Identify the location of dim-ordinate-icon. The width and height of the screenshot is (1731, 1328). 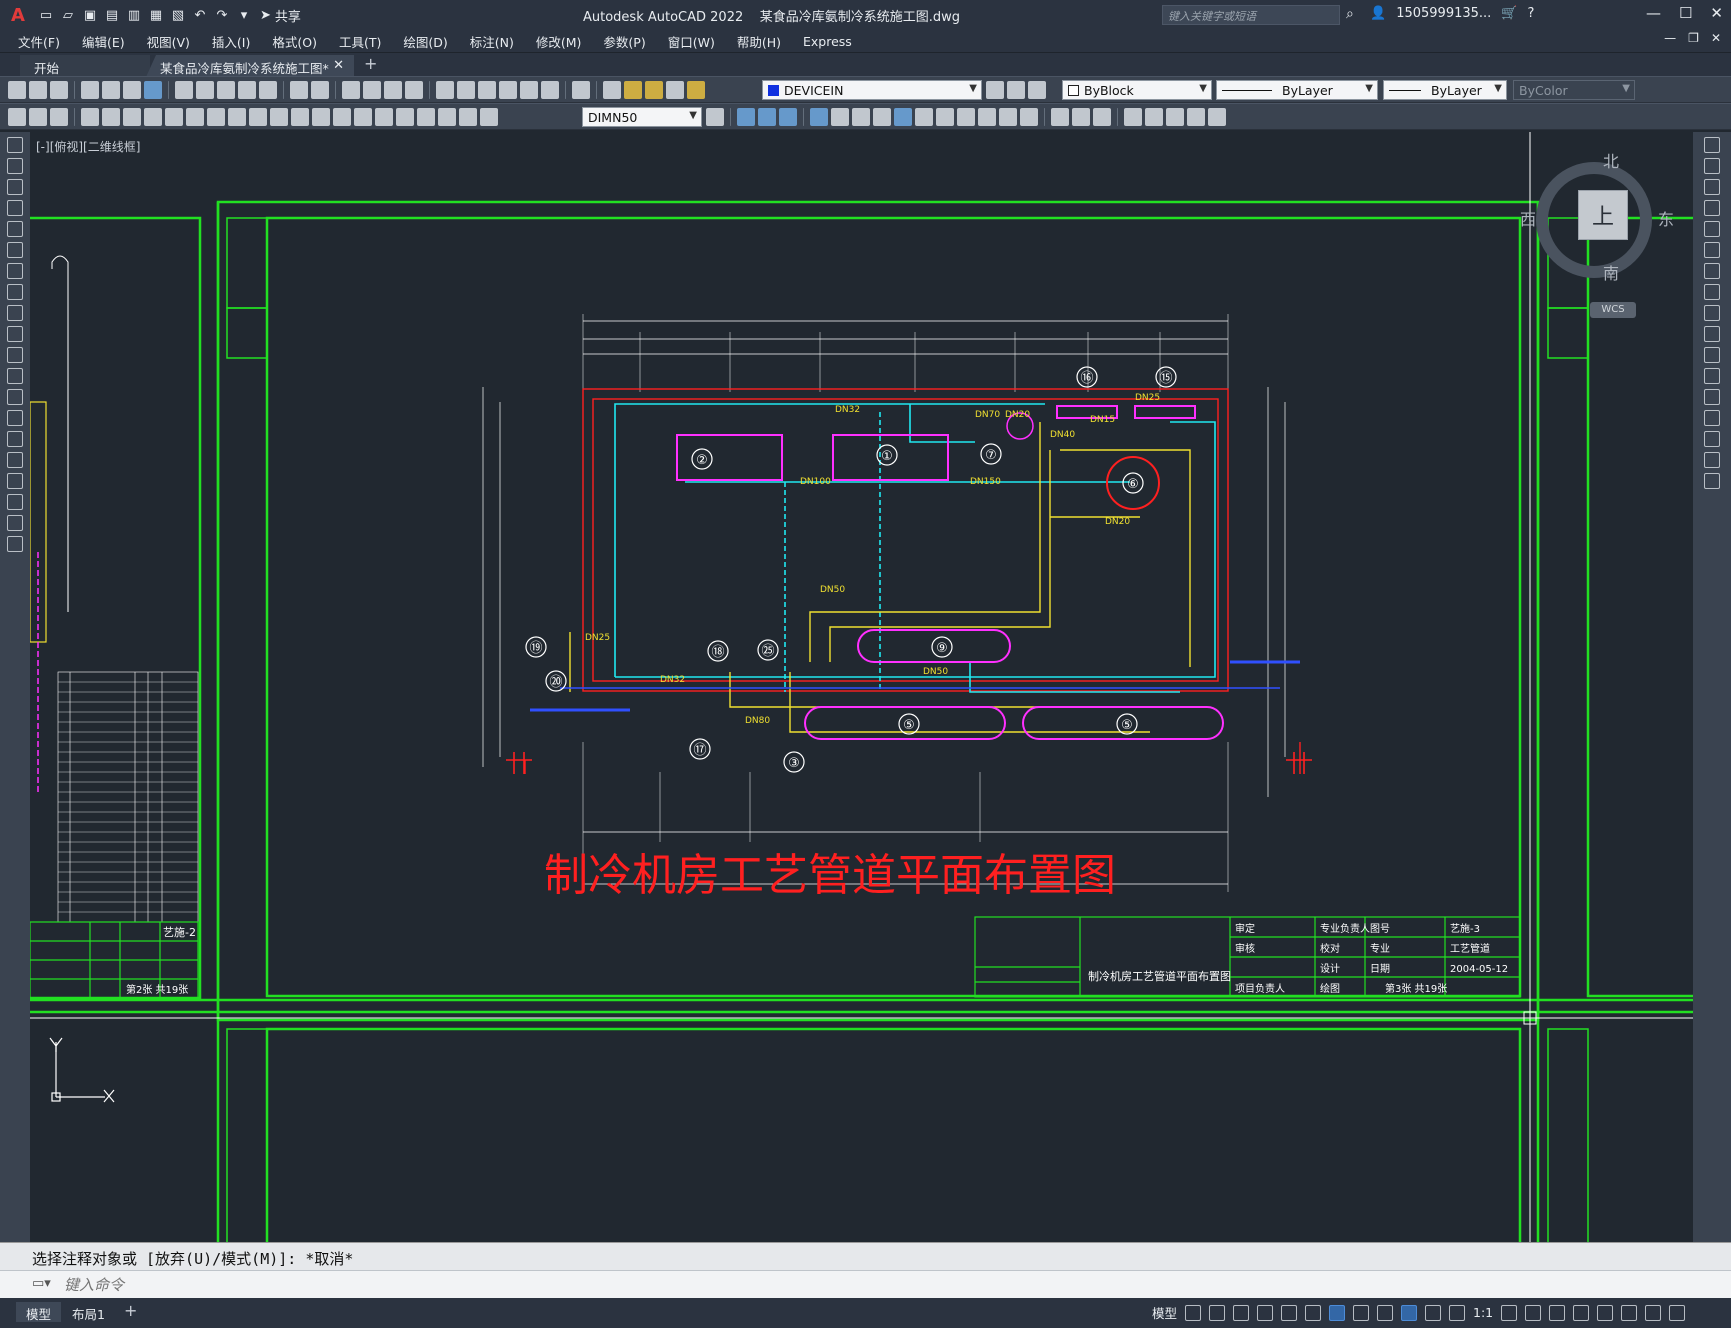
(153, 117).